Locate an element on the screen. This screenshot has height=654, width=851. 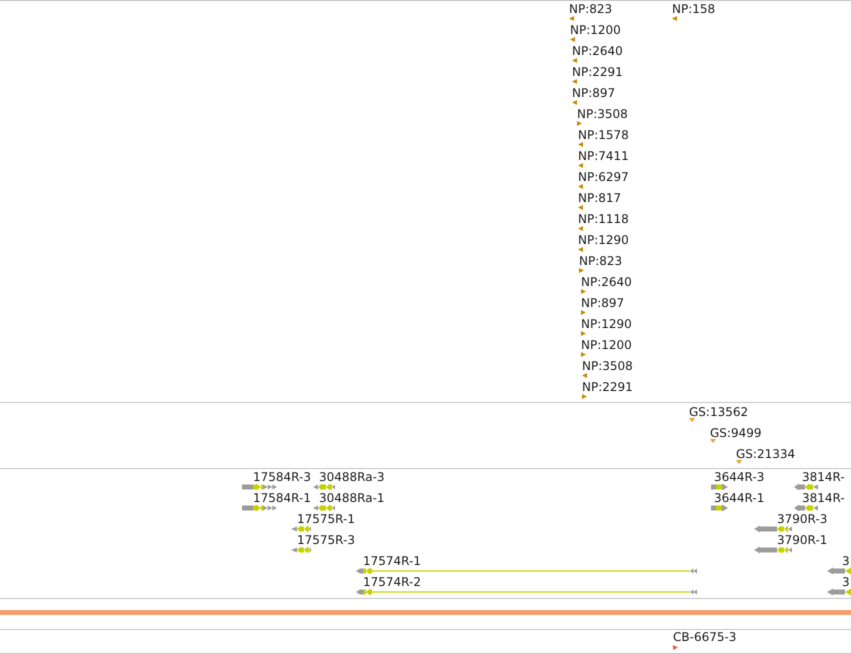
feature-label: NP:1118 is located at coordinates (603, 218).